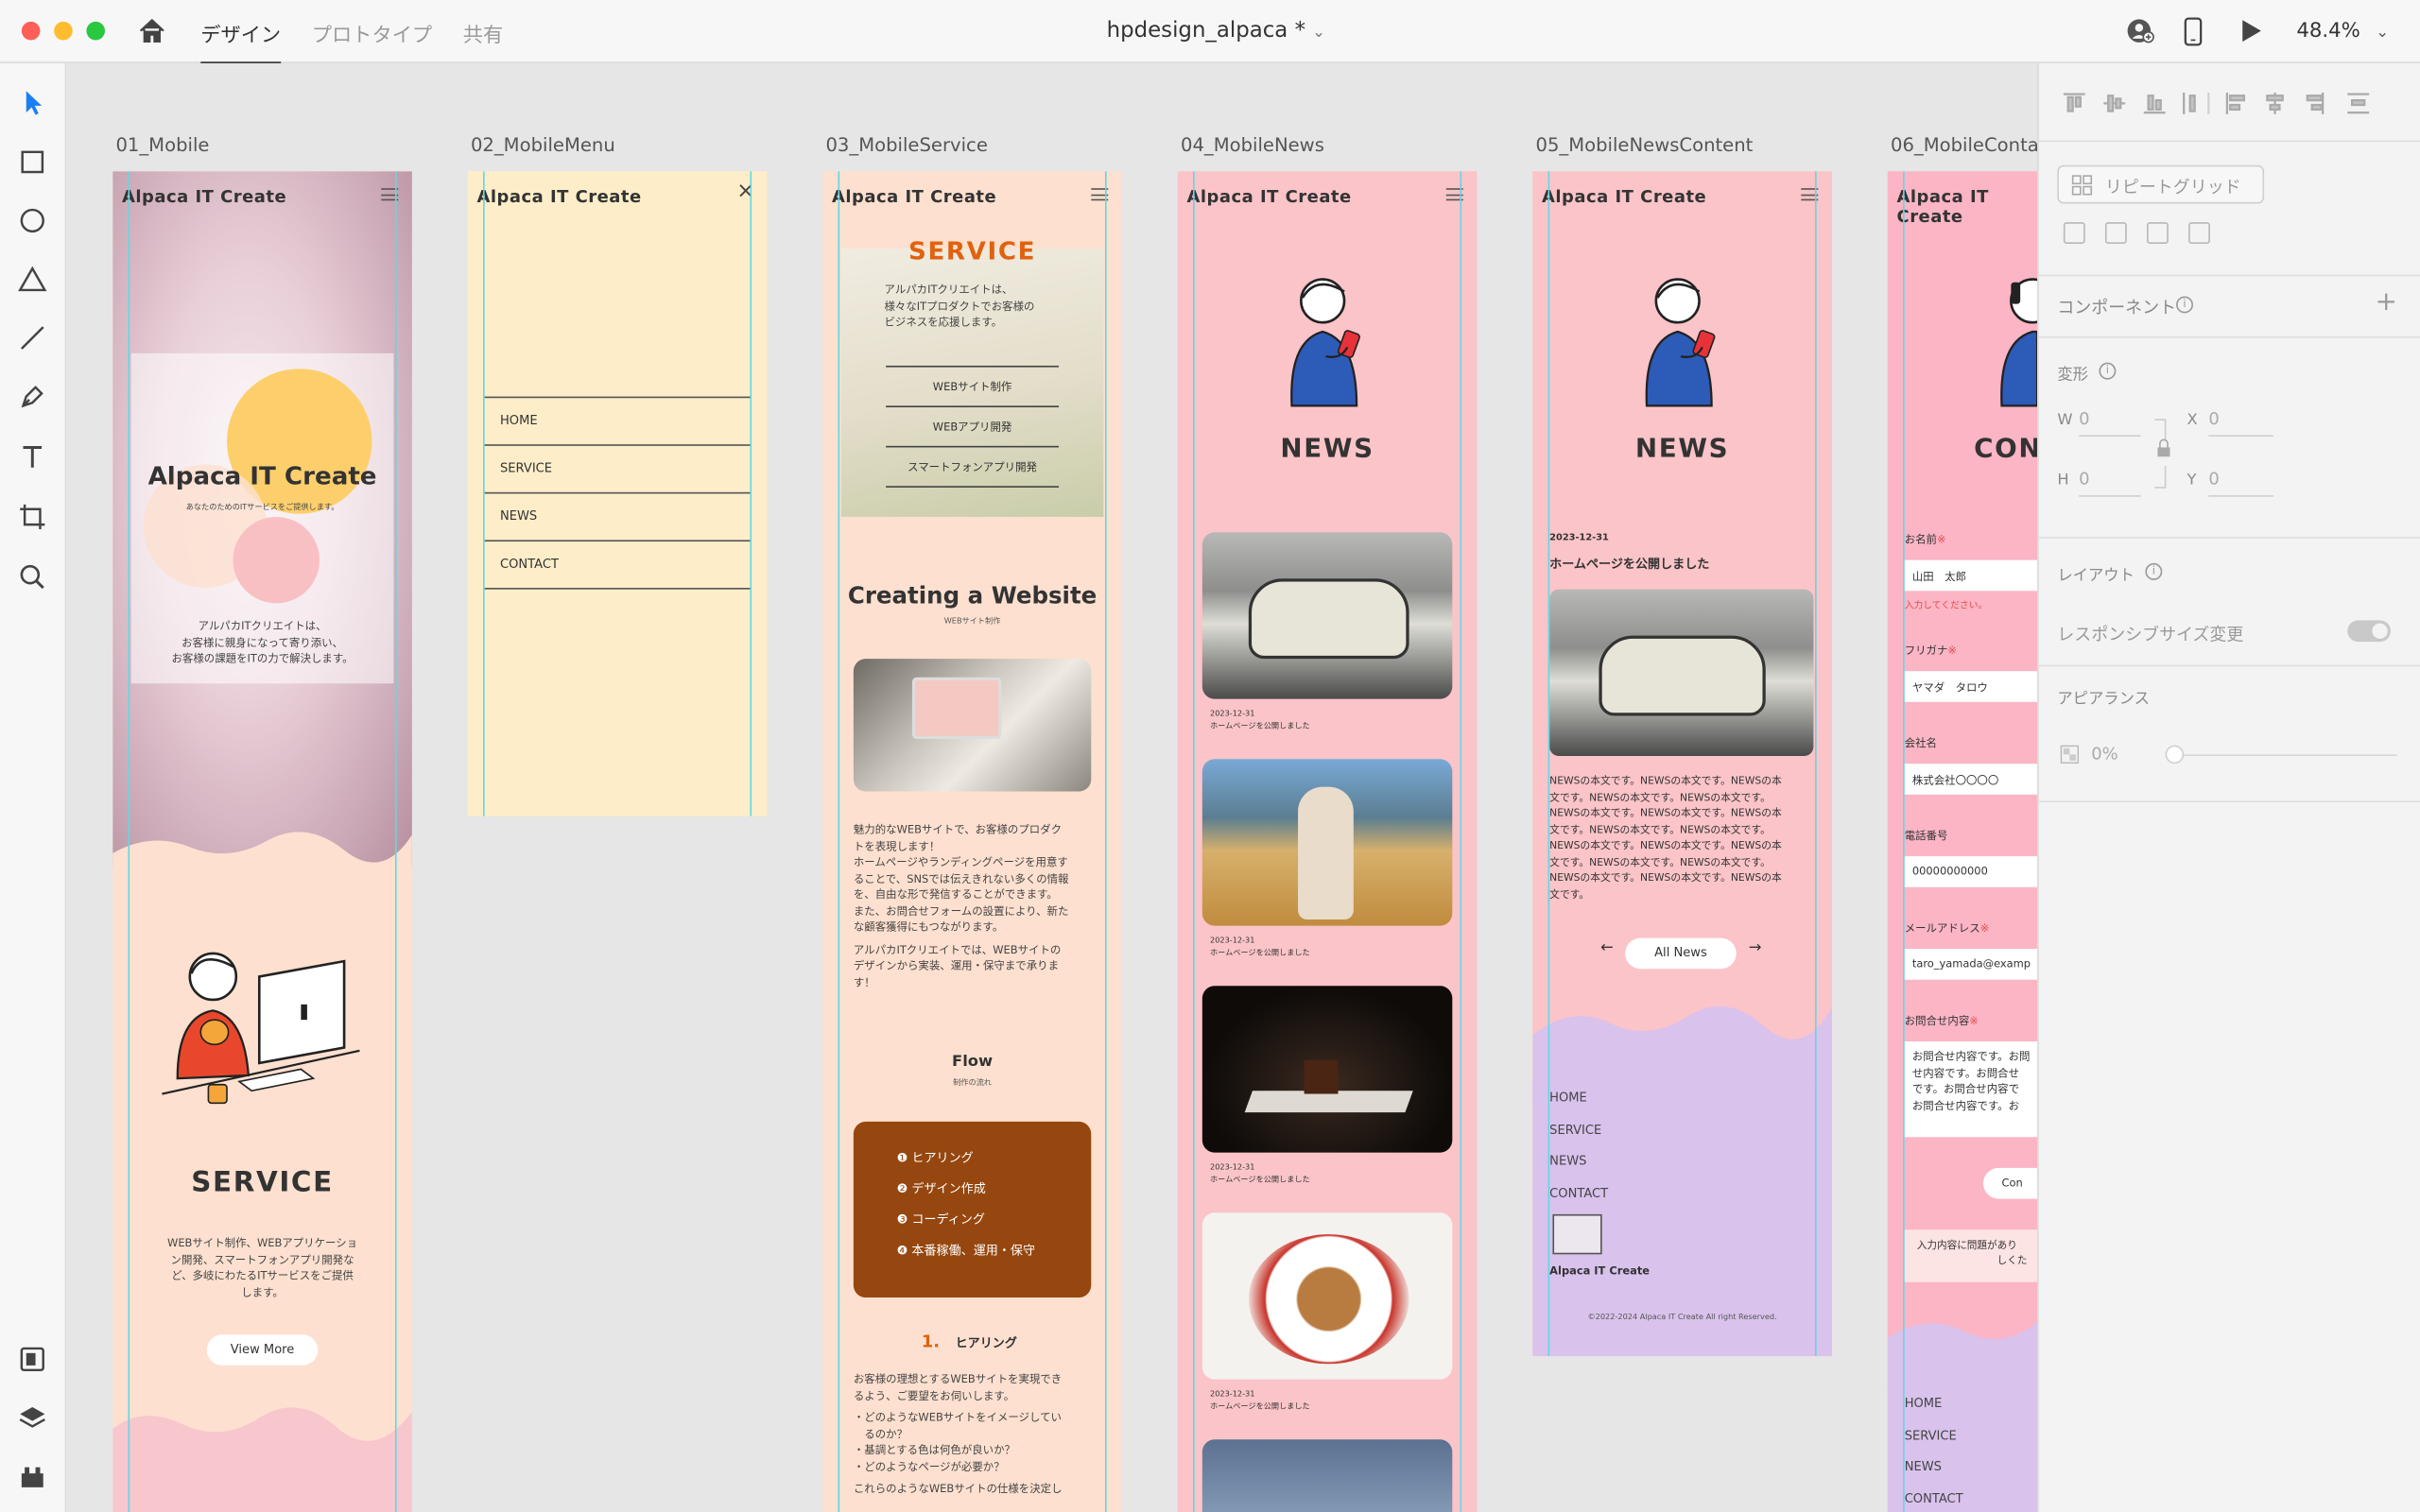  I want to click on invite-user-icon, so click(2140, 30).